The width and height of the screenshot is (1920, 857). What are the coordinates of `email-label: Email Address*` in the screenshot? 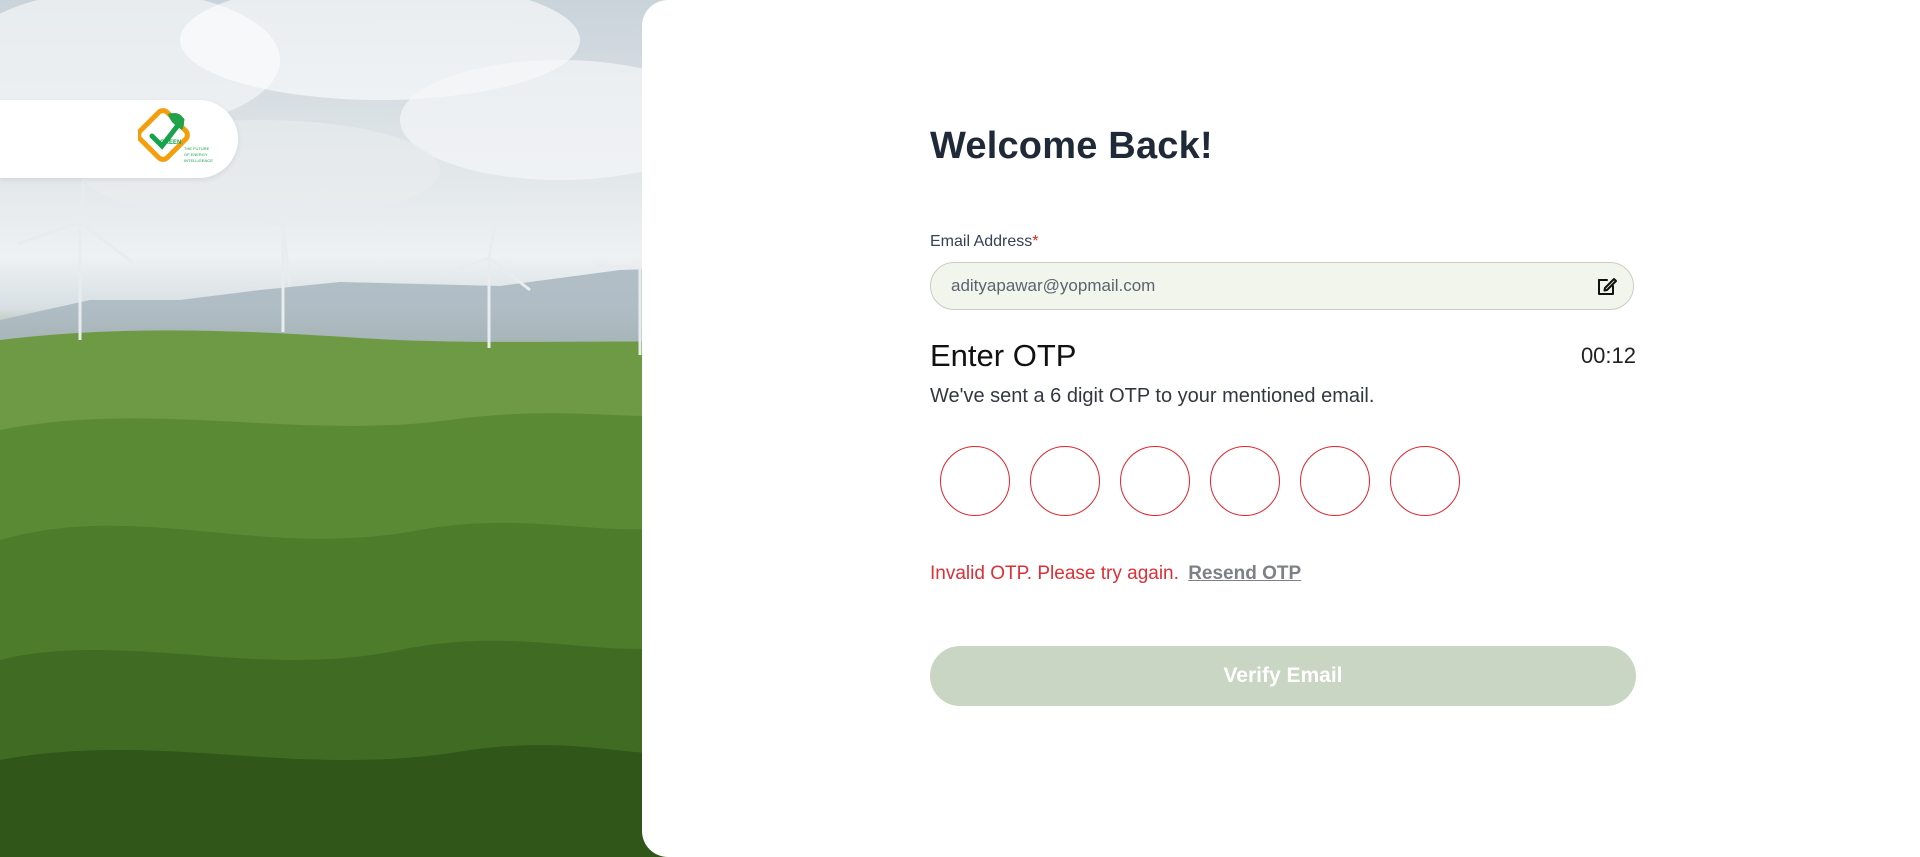 It's located at (984, 242).